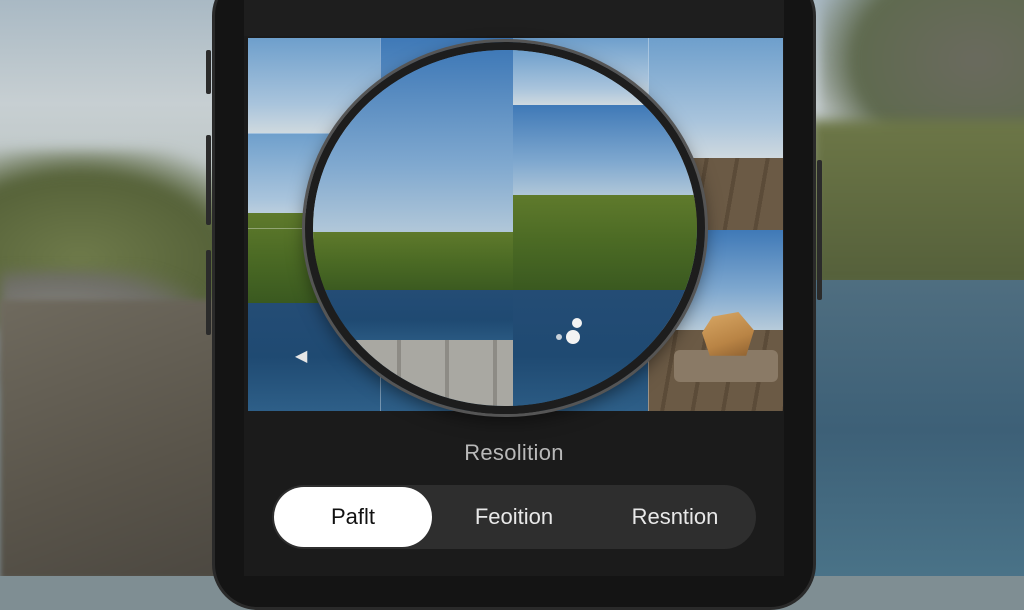  I want to click on background-deck, so click(120, 438).